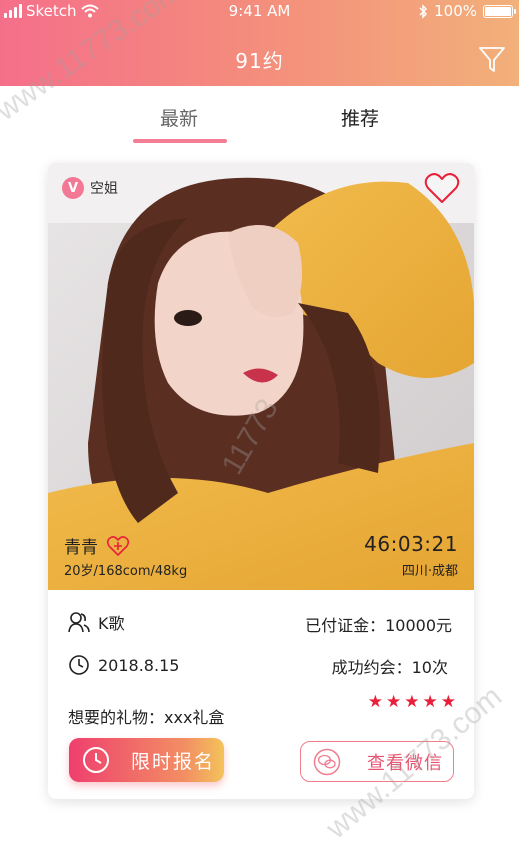 Image resolution: width=519 pixels, height=855 pixels. Describe the element at coordinates (179, 117) in the screenshot. I see `tab-latest: 最新` at that location.